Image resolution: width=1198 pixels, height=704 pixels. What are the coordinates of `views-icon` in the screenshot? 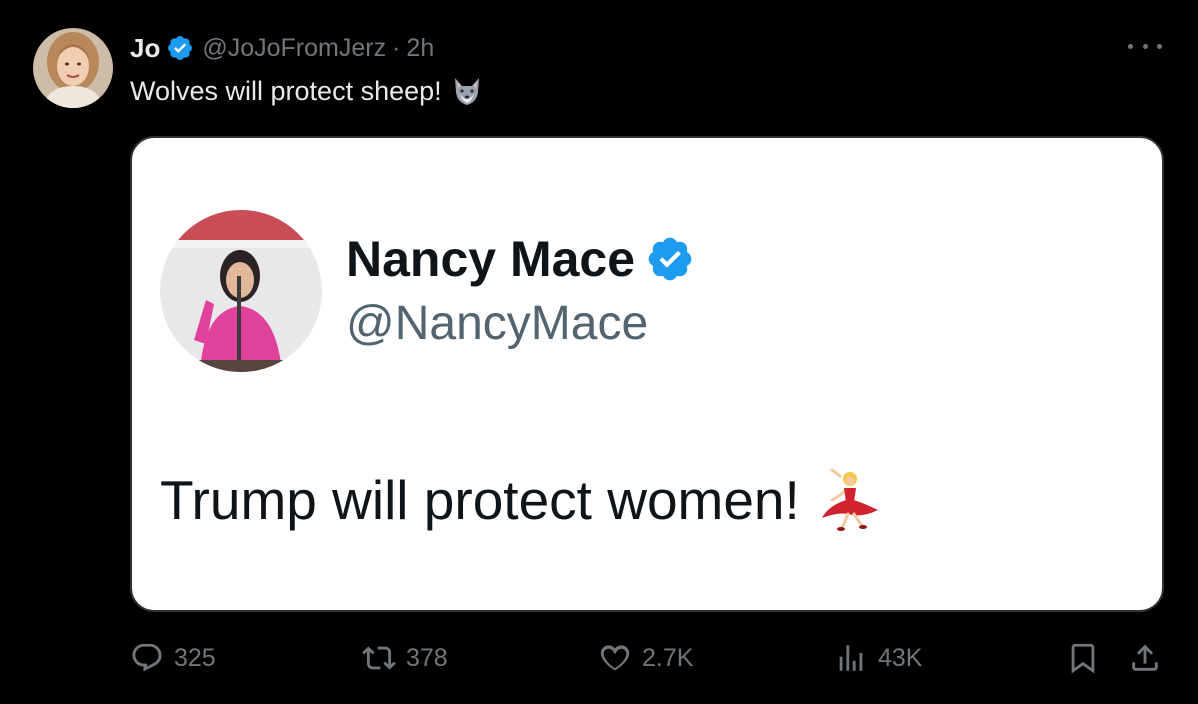 It's located at (851, 658).